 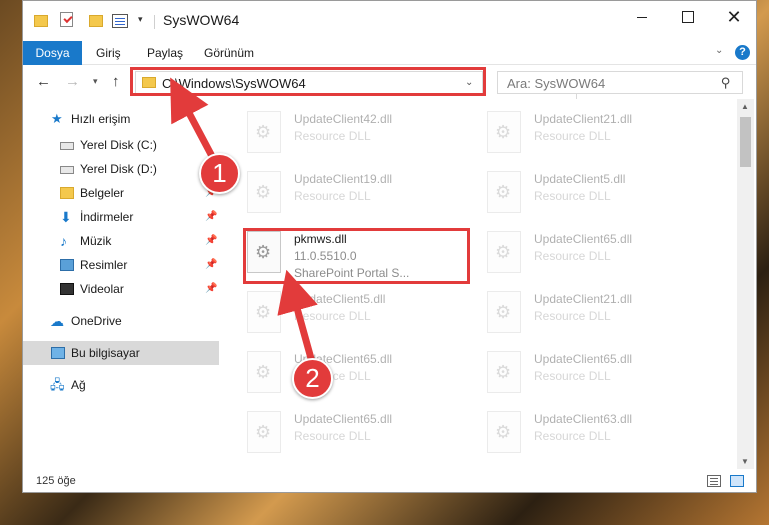 I want to click on sidebar-item-label: OneDrive, so click(x=96, y=321).